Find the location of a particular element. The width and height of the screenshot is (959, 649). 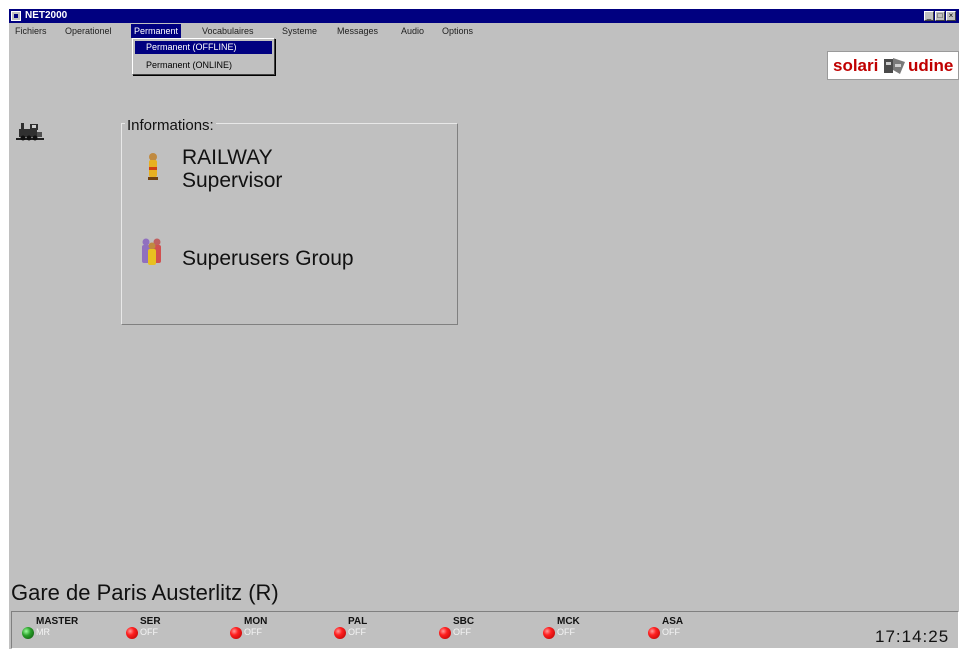

service-name: SER is located at coordinates (150, 621).